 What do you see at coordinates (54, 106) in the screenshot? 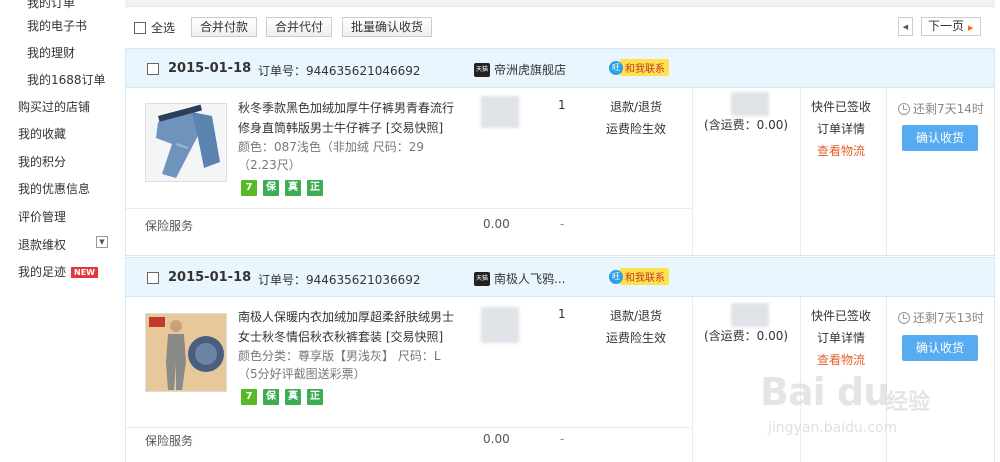
I see `sidebar-item-purchased-shops: 购买过的店铺` at bounding box center [54, 106].